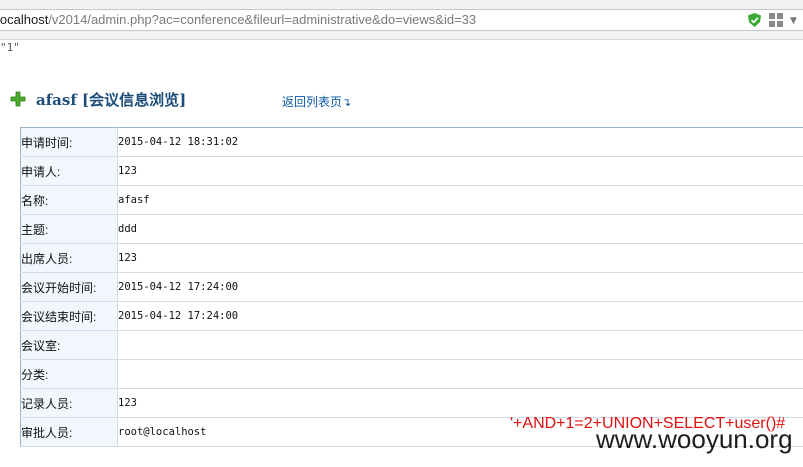 The height and width of the screenshot is (467, 803). Describe the element at coordinates (460, 200) in the screenshot. I see `field-value: afasf` at that location.